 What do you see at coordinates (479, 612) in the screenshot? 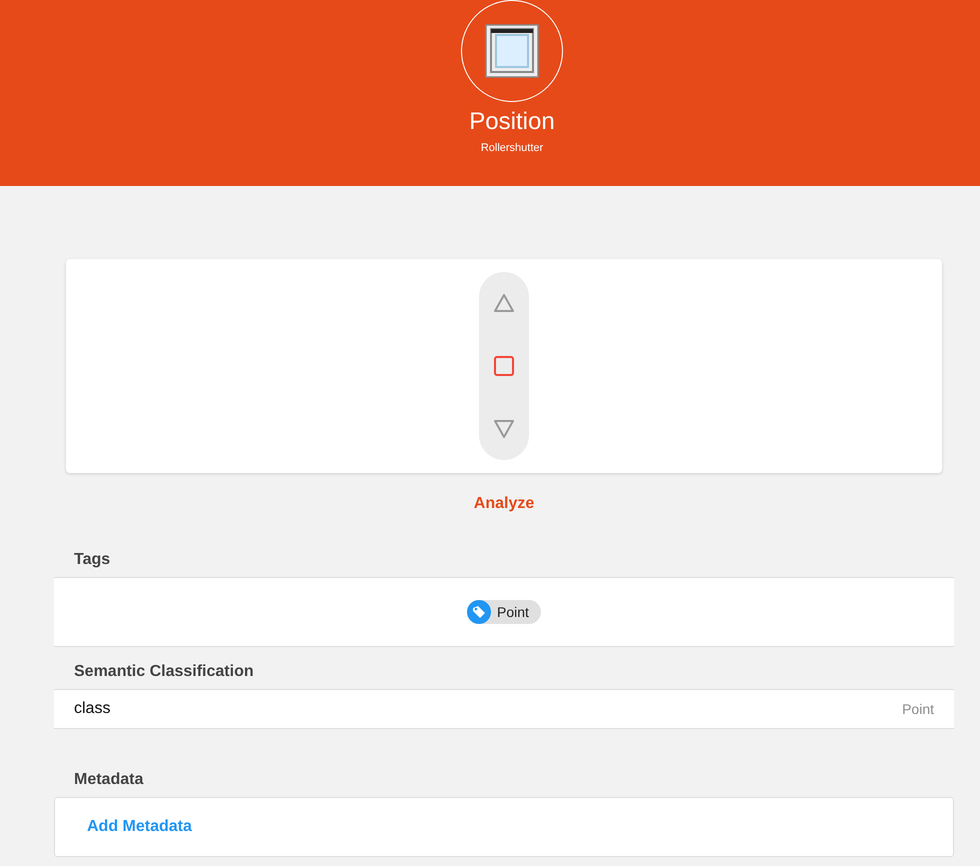
I see `tag-icon` at bounding box center [479, 612].